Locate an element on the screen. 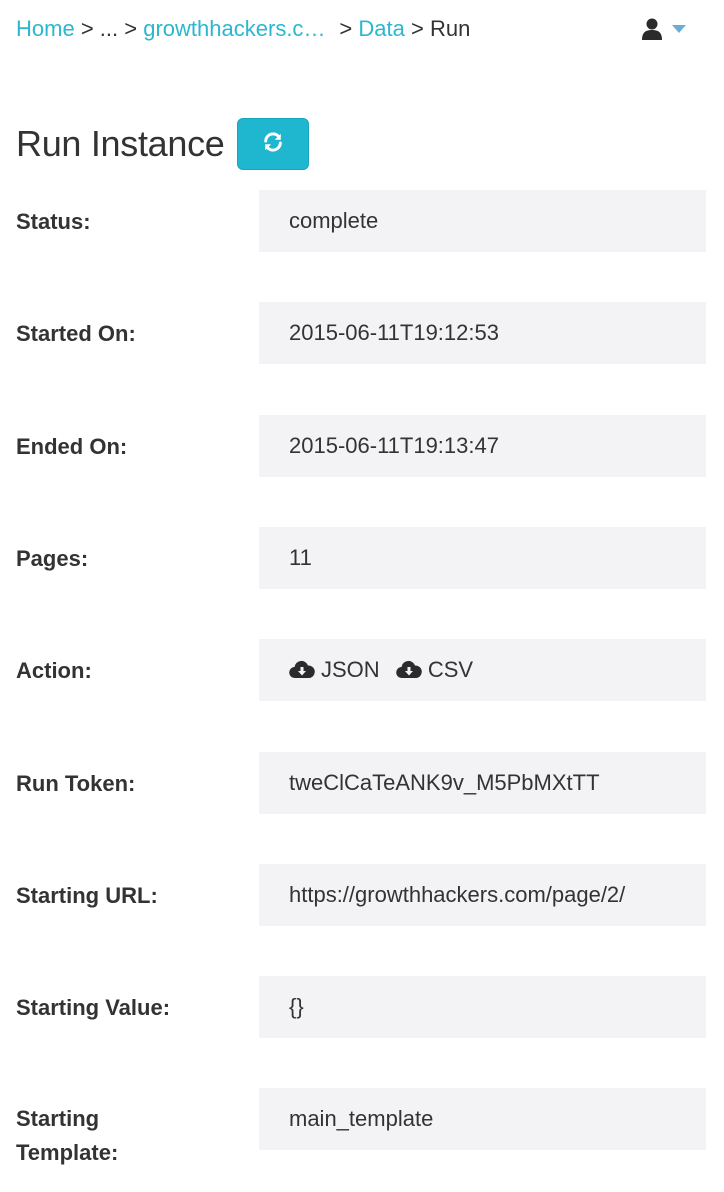 The width and height of the screenshot is (724, 1192). field-label: Status: is located at coordinates (53, 221).